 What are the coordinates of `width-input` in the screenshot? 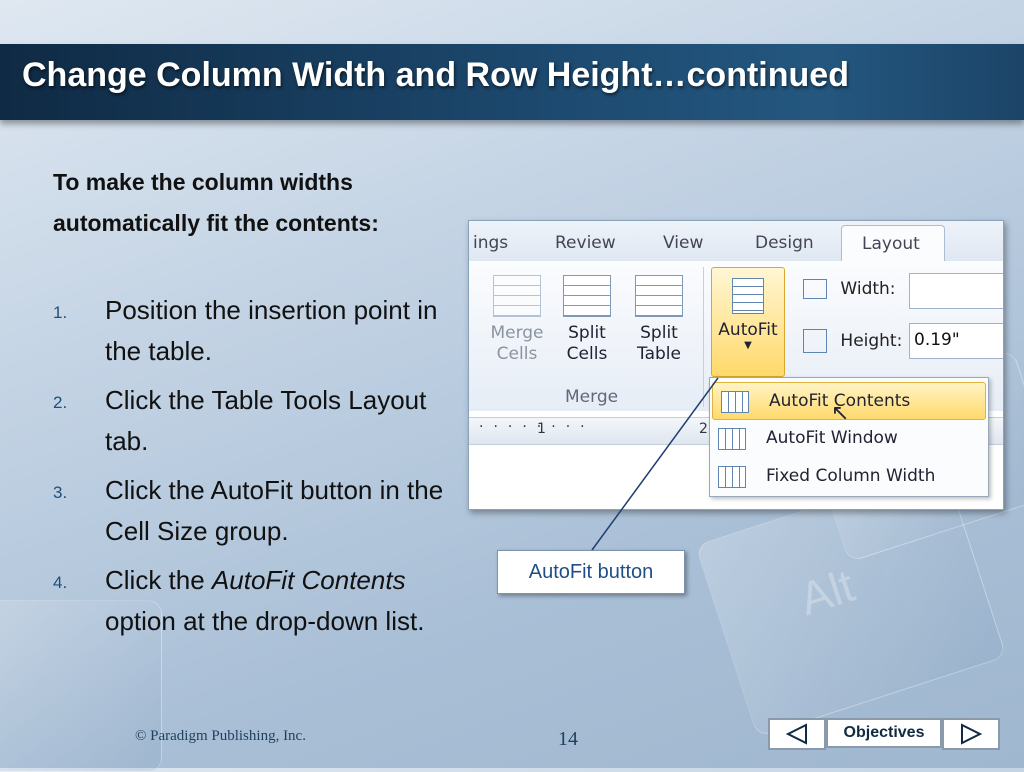 It's located at (956, 291).